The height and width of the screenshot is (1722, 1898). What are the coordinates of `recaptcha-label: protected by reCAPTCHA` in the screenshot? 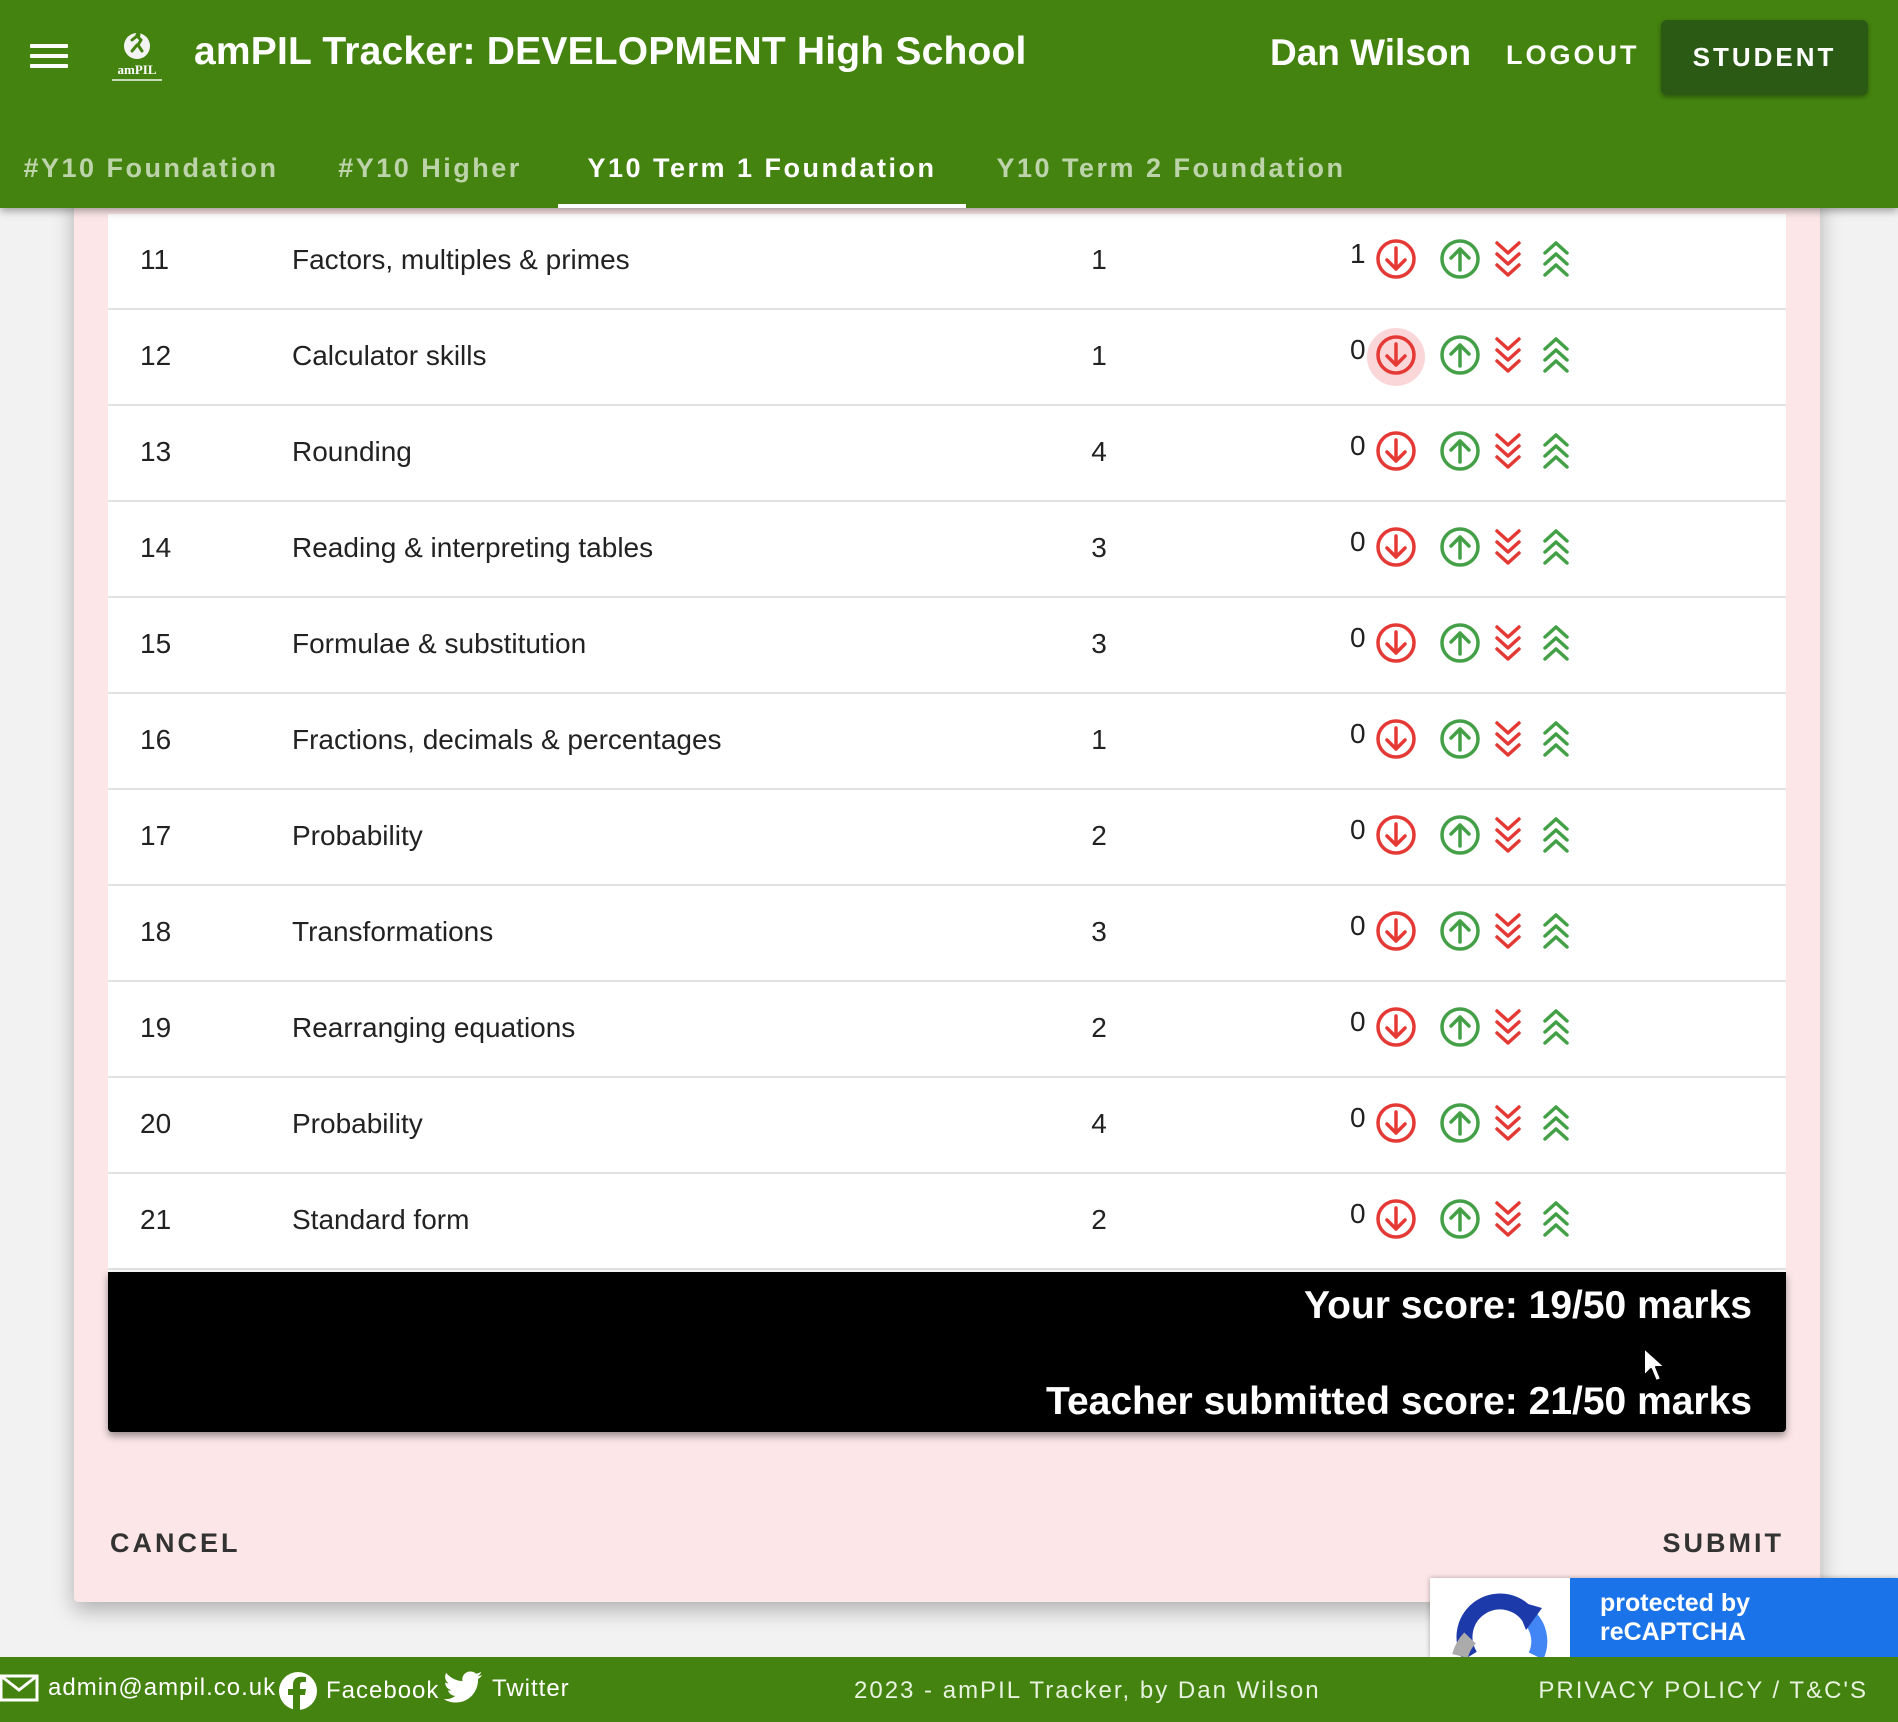 It's located at (1734, 1618).